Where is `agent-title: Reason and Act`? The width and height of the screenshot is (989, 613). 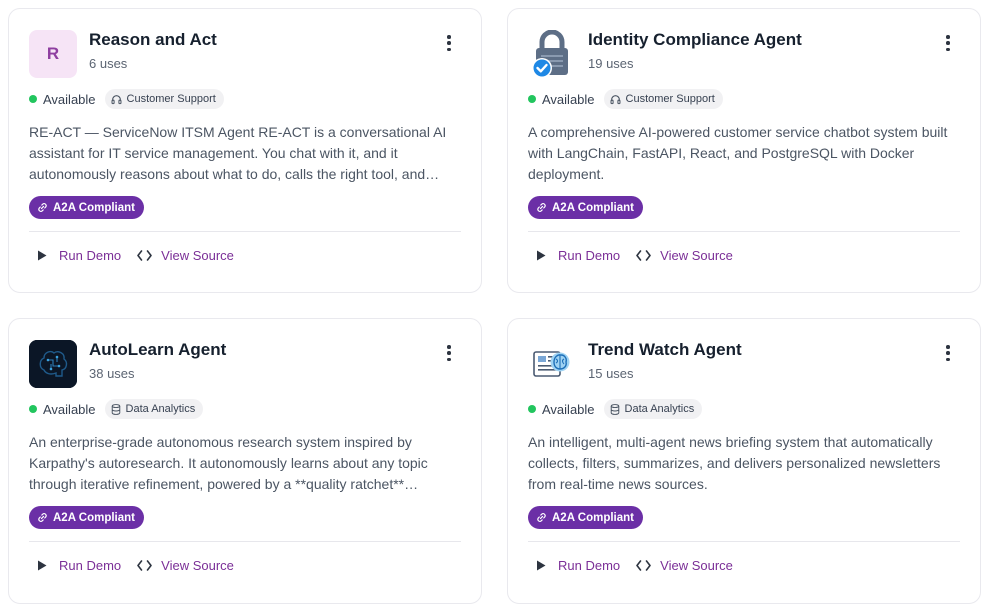 agent-title: Reason and Act is located at coordinates (153, 39).